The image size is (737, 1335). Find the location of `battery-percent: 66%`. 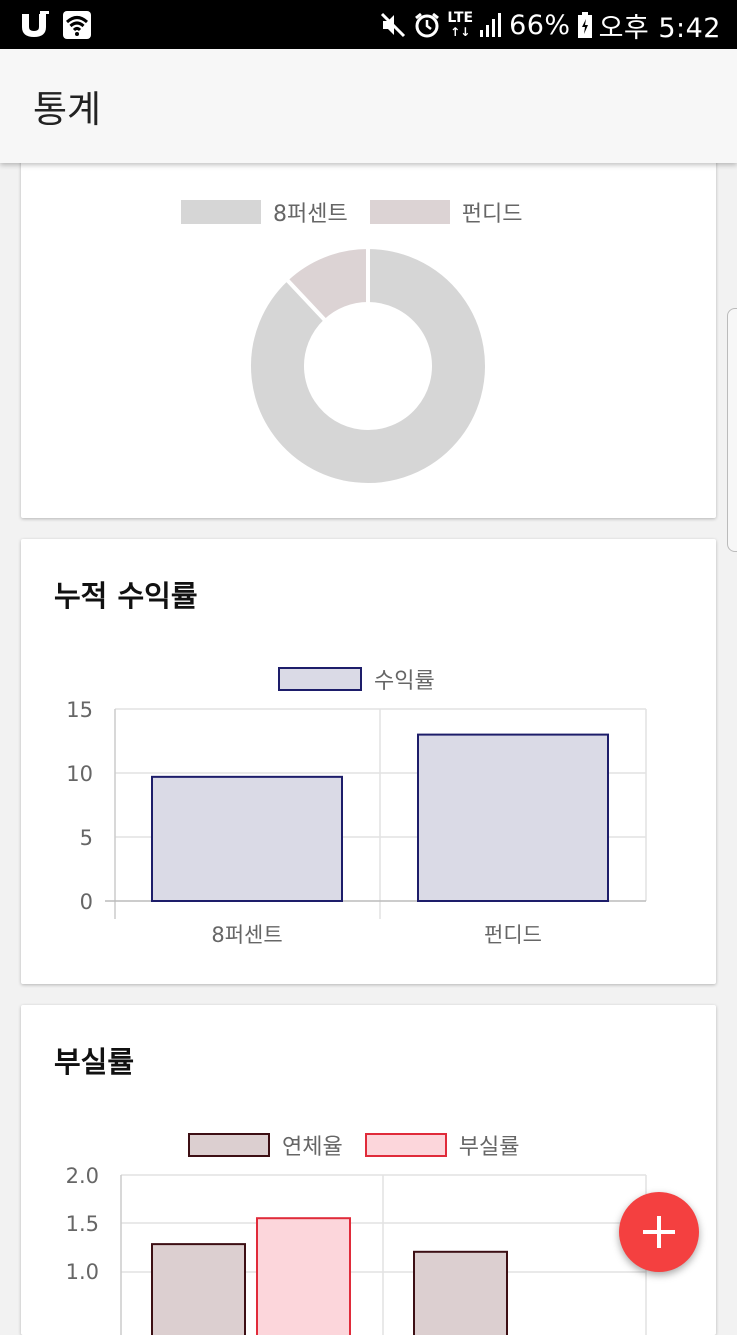

battery-percent: 66% is located at coordinates (540, 25).